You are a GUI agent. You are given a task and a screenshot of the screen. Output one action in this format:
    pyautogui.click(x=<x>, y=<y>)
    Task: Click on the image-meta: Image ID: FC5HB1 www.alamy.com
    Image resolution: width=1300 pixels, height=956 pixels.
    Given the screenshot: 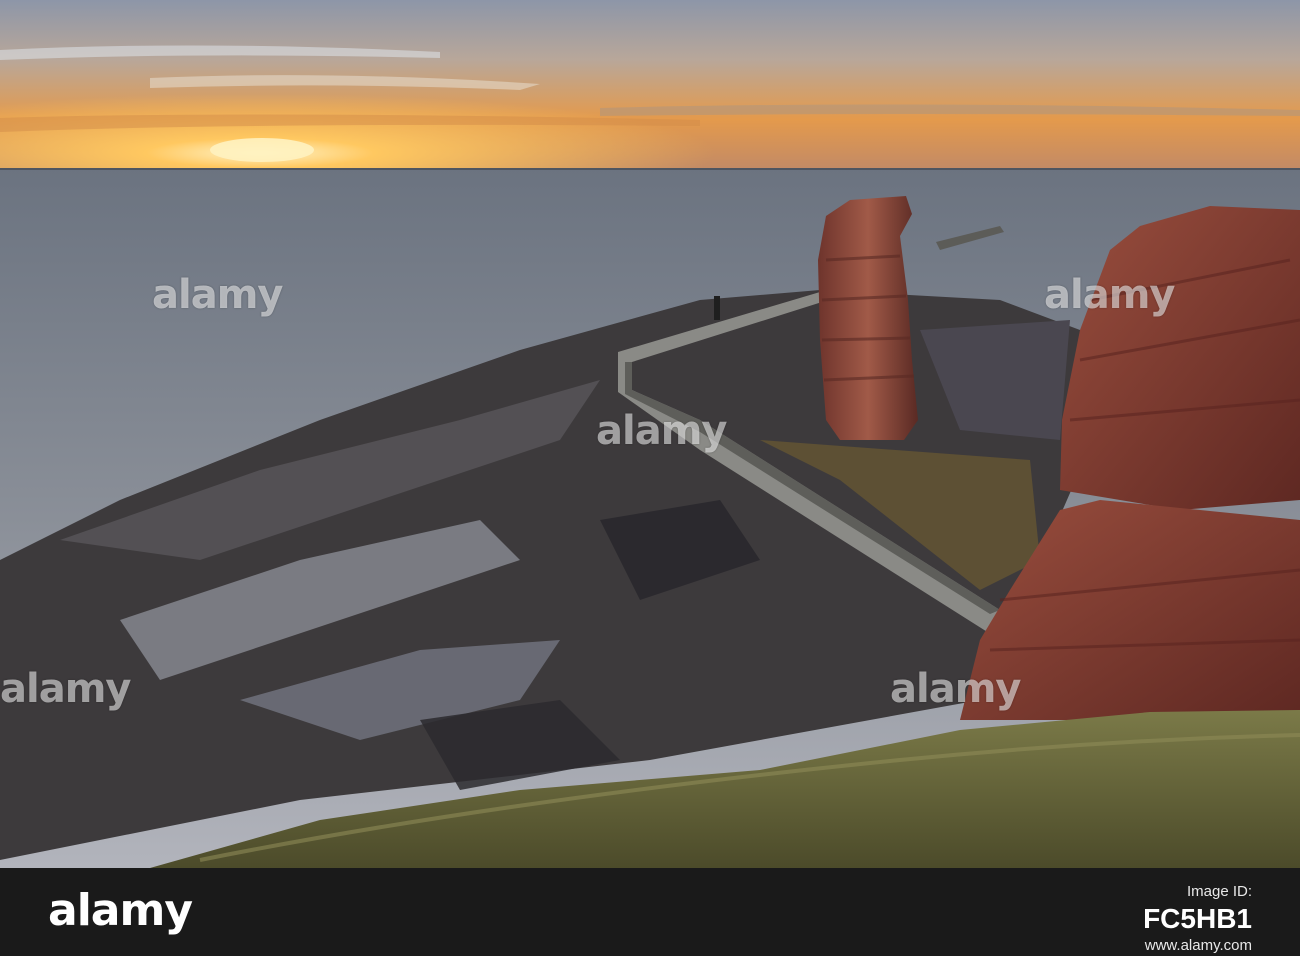 What is the action you would take?
    pyautogui.click(x=1197, y=919)
    